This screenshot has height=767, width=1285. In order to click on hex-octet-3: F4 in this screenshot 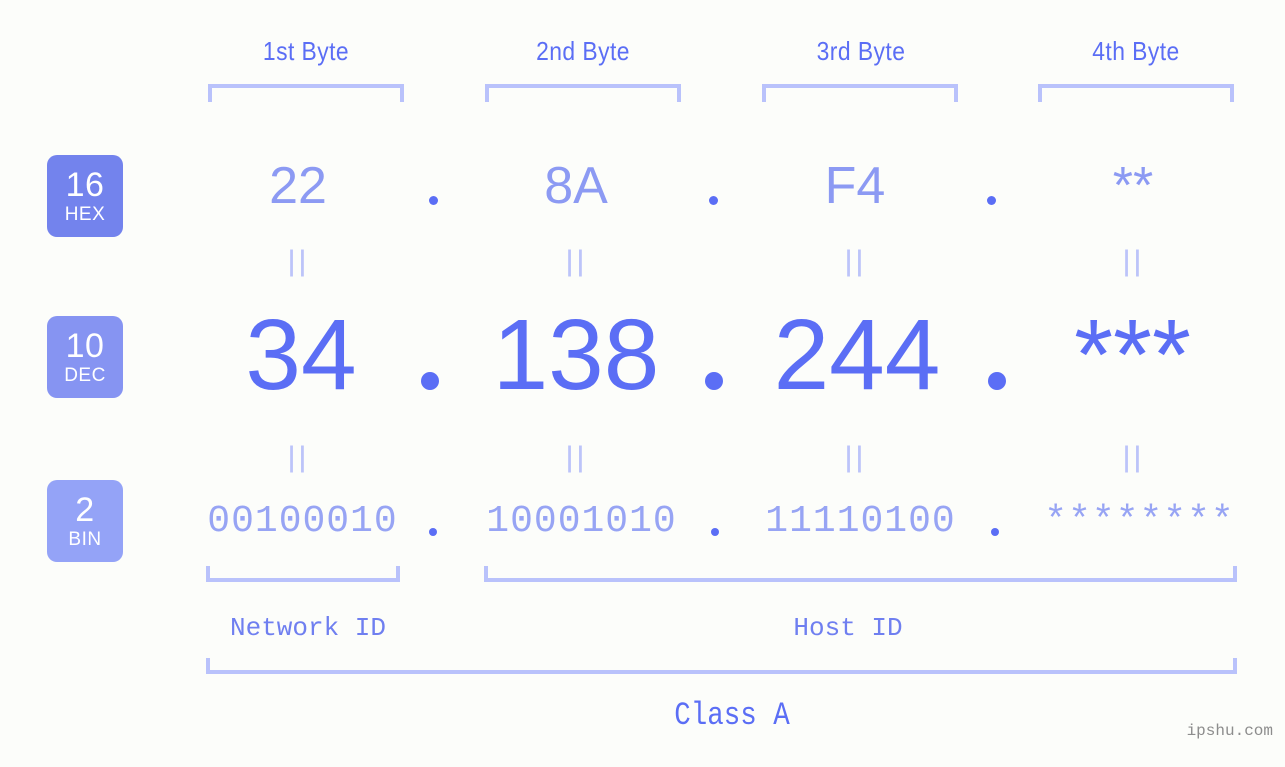, I will do `click(855, 186)`.